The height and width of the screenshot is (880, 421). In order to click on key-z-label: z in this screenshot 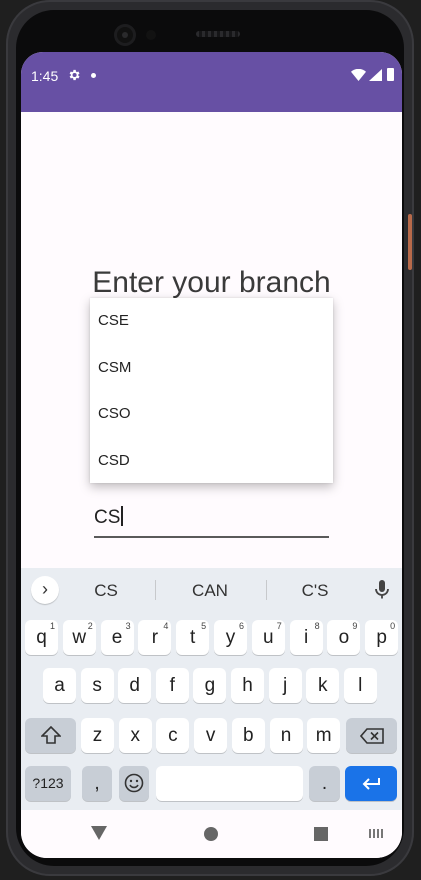, I will do `click(97, 735)`.